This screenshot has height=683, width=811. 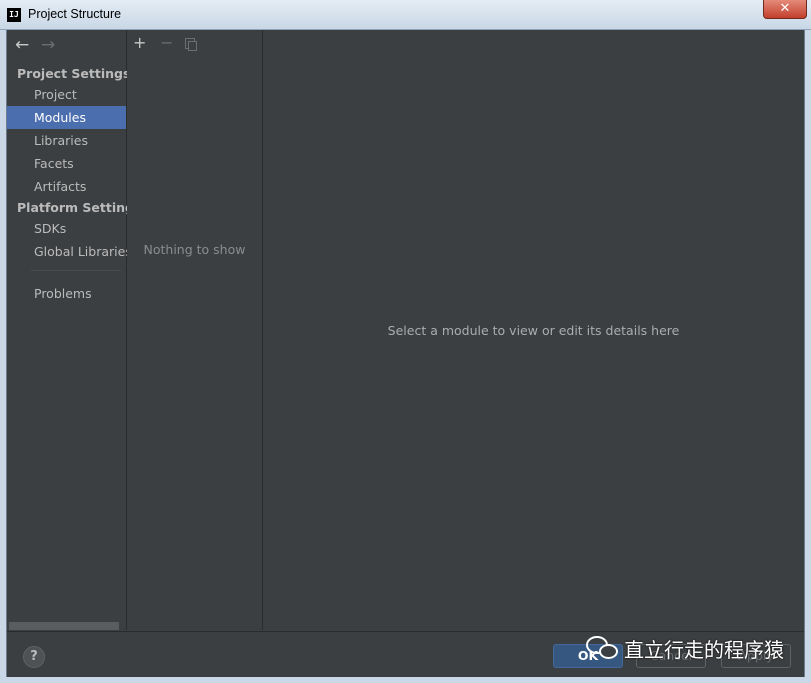 What do you see at coordinates (66, 94) in the screenshot?
I see `sidebar-item-project: Project` at bounding box center [66, 94].